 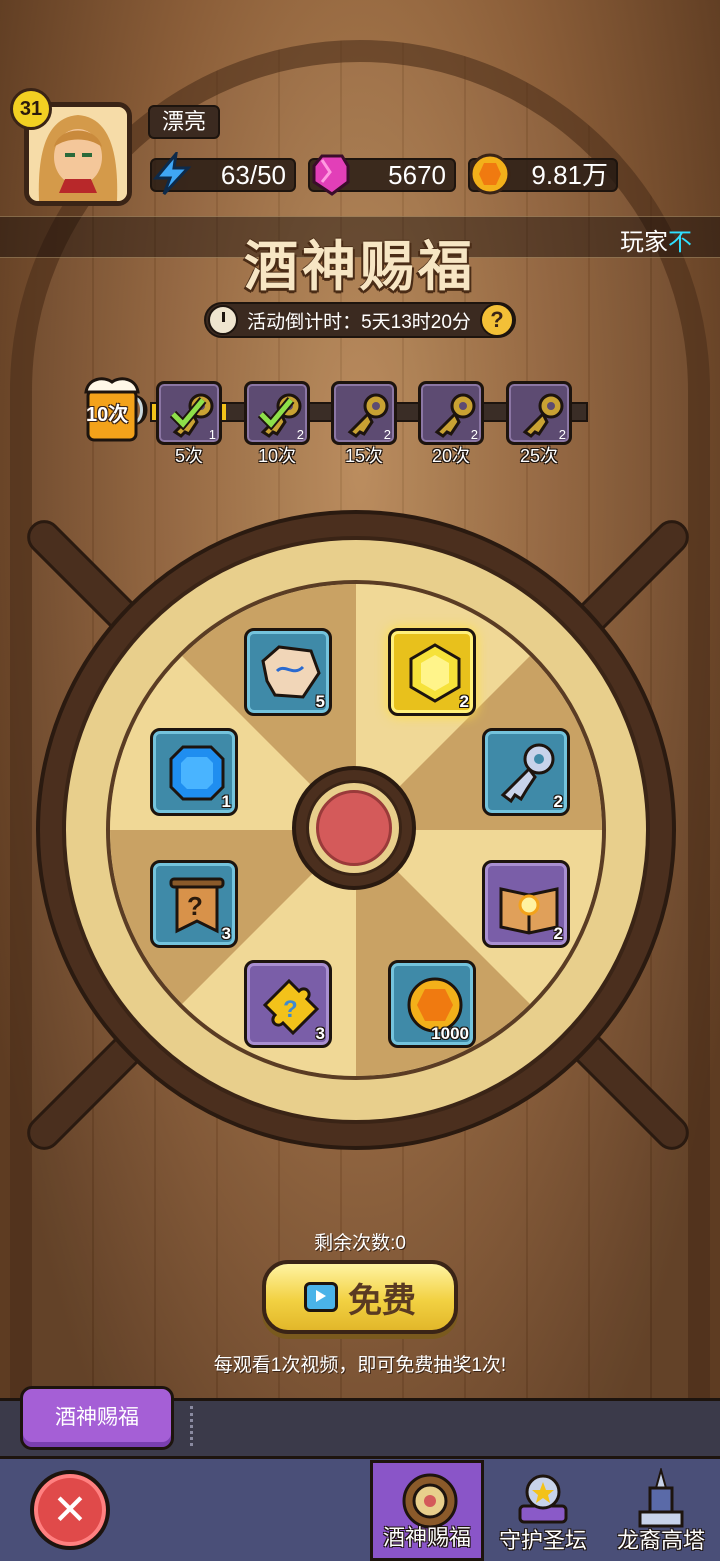 I want to click on magic-book-icon, so click(x=529, y=911).